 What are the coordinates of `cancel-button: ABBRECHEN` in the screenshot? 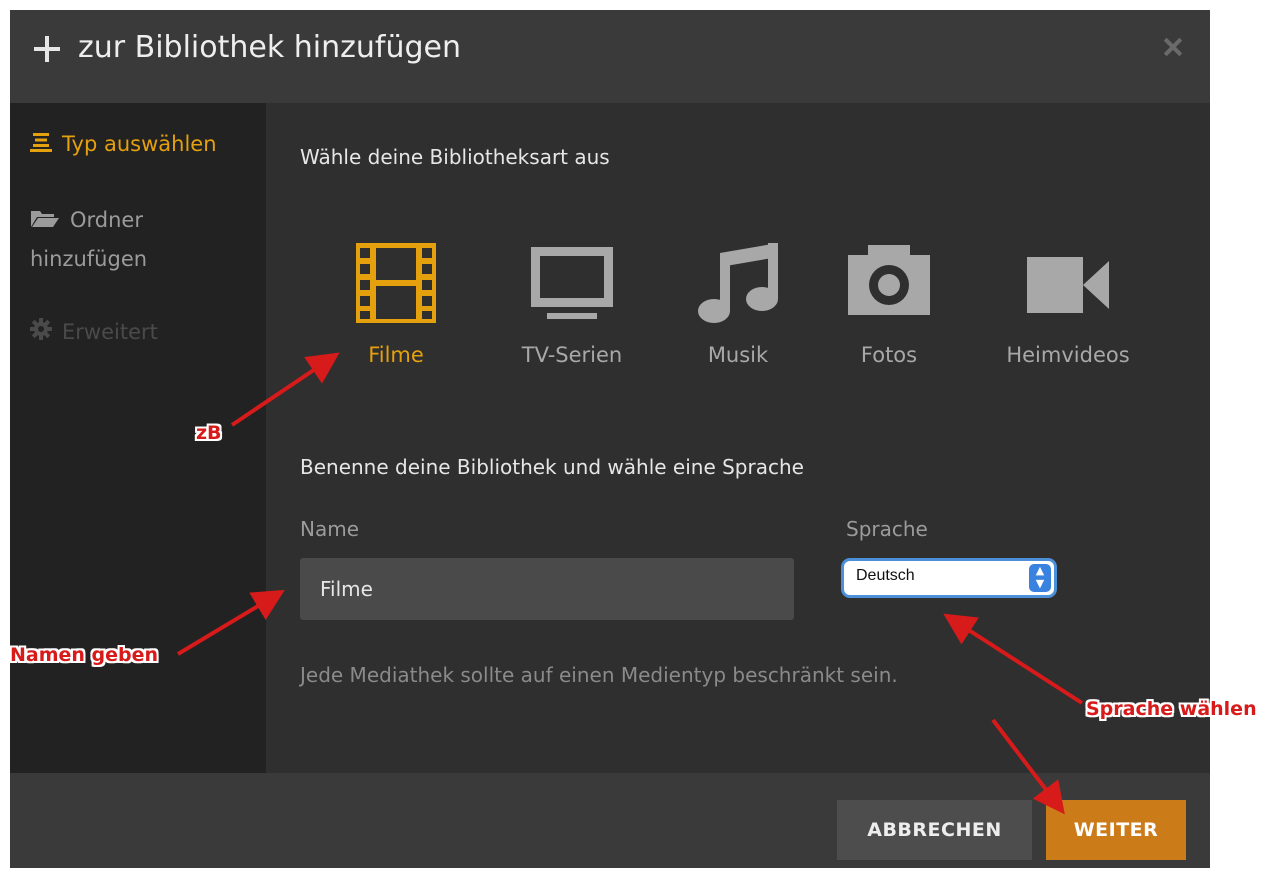 It's located at (934, 830).